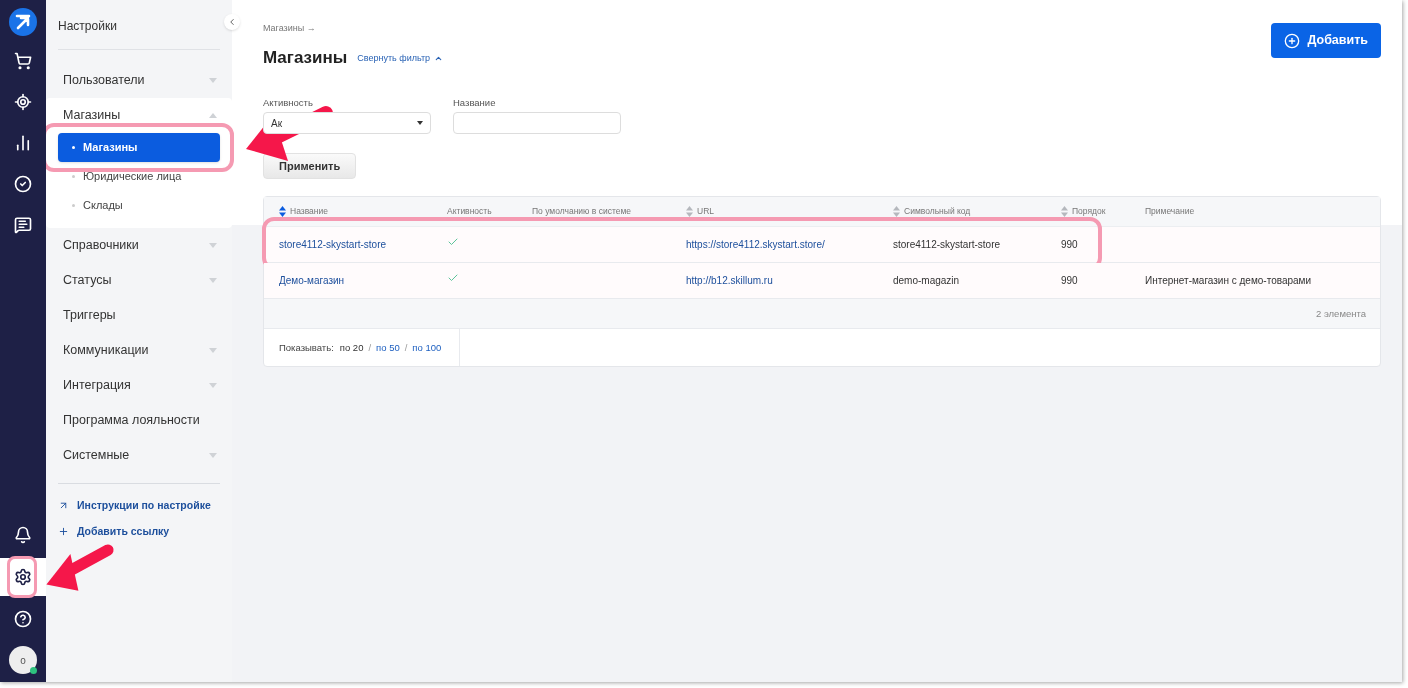 The image size is (1408, 688). I want to click on sidebar-item: Магазины, so click(139, 115).